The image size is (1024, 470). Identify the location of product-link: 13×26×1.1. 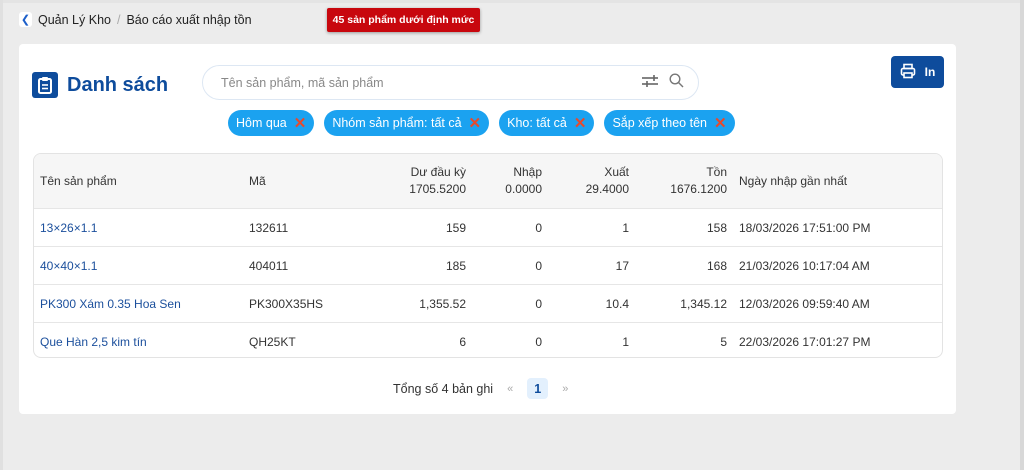
(141, 228).